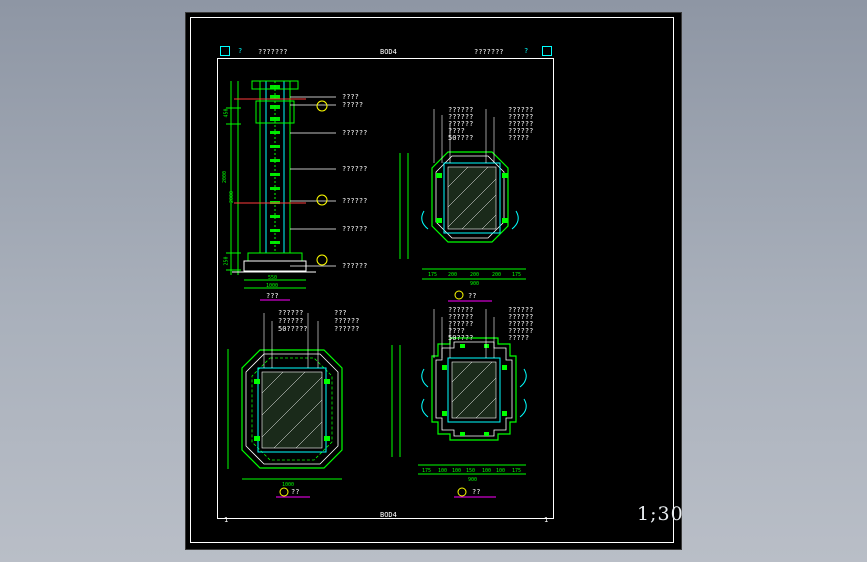 This screenshot has width=867, height=562. Describe the element at coordinates (281, 184) in the screenshot. I see `column-elevation` at that location.